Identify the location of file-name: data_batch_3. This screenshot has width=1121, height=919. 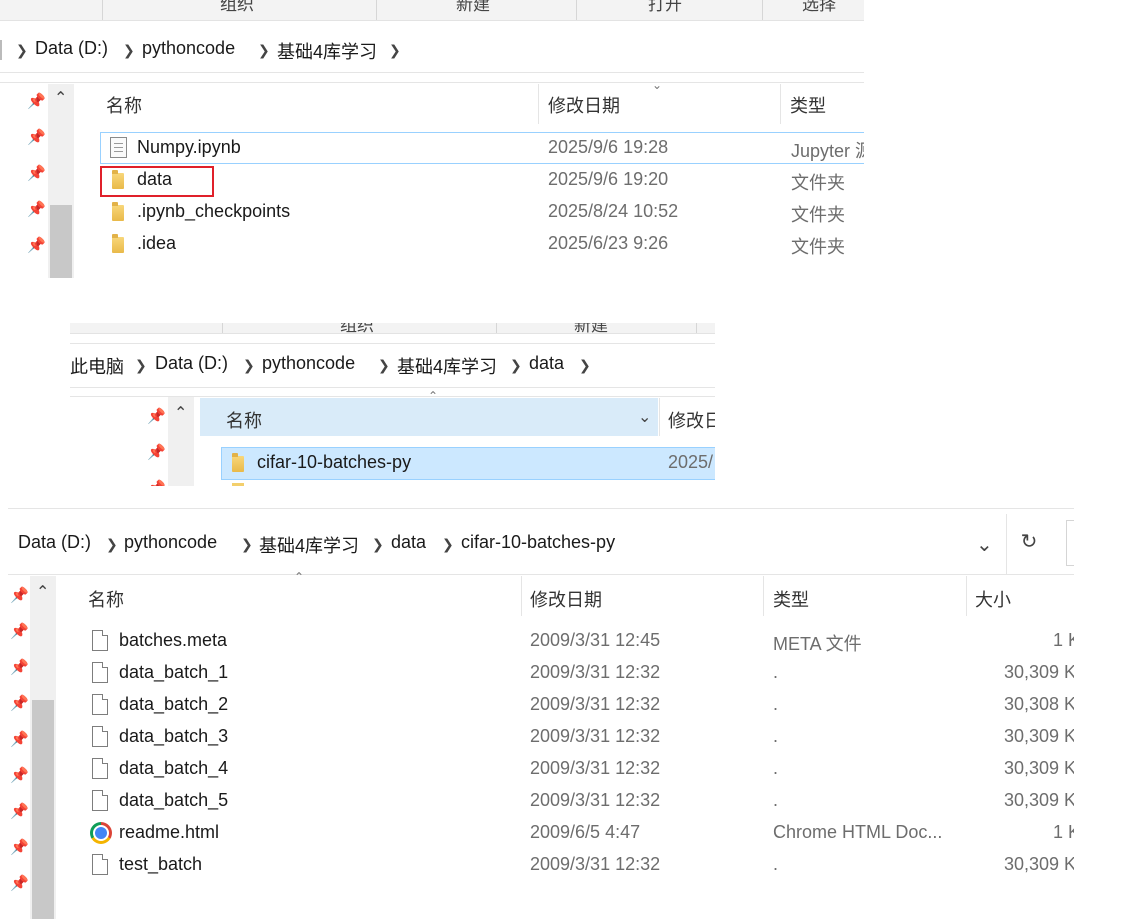
(173, 736).